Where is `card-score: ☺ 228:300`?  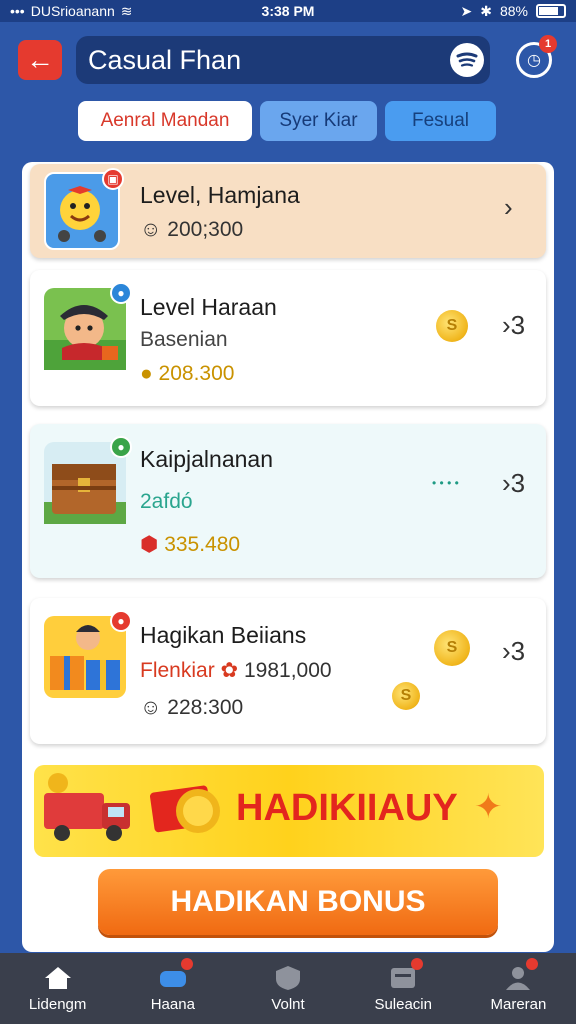
card-score: ☺ 228:300 is located at coordinates (191, 708).